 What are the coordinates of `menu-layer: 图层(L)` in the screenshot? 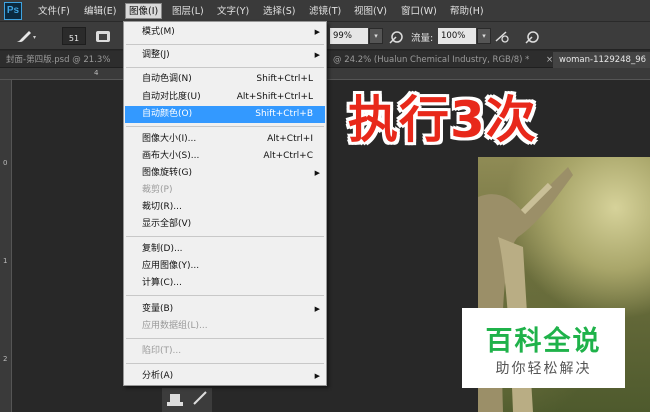 It's located at (188, 12).